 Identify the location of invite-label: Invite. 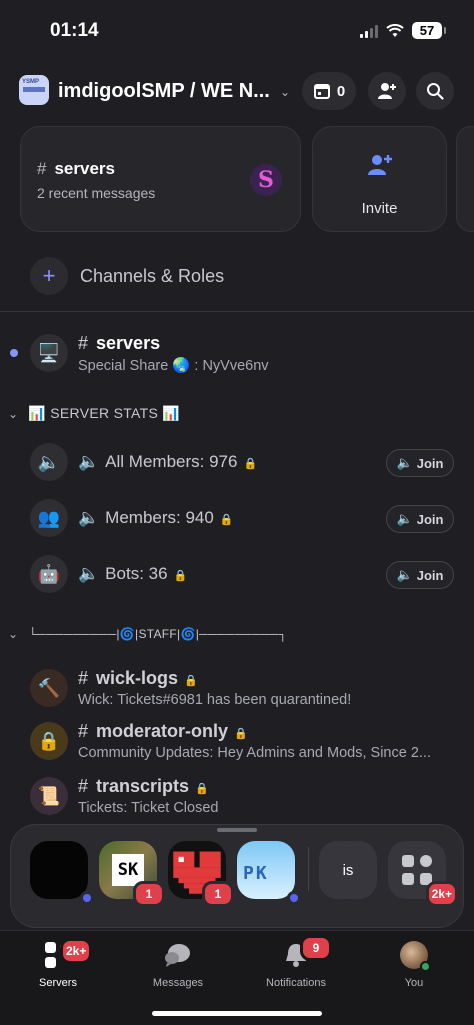
(379, 208).